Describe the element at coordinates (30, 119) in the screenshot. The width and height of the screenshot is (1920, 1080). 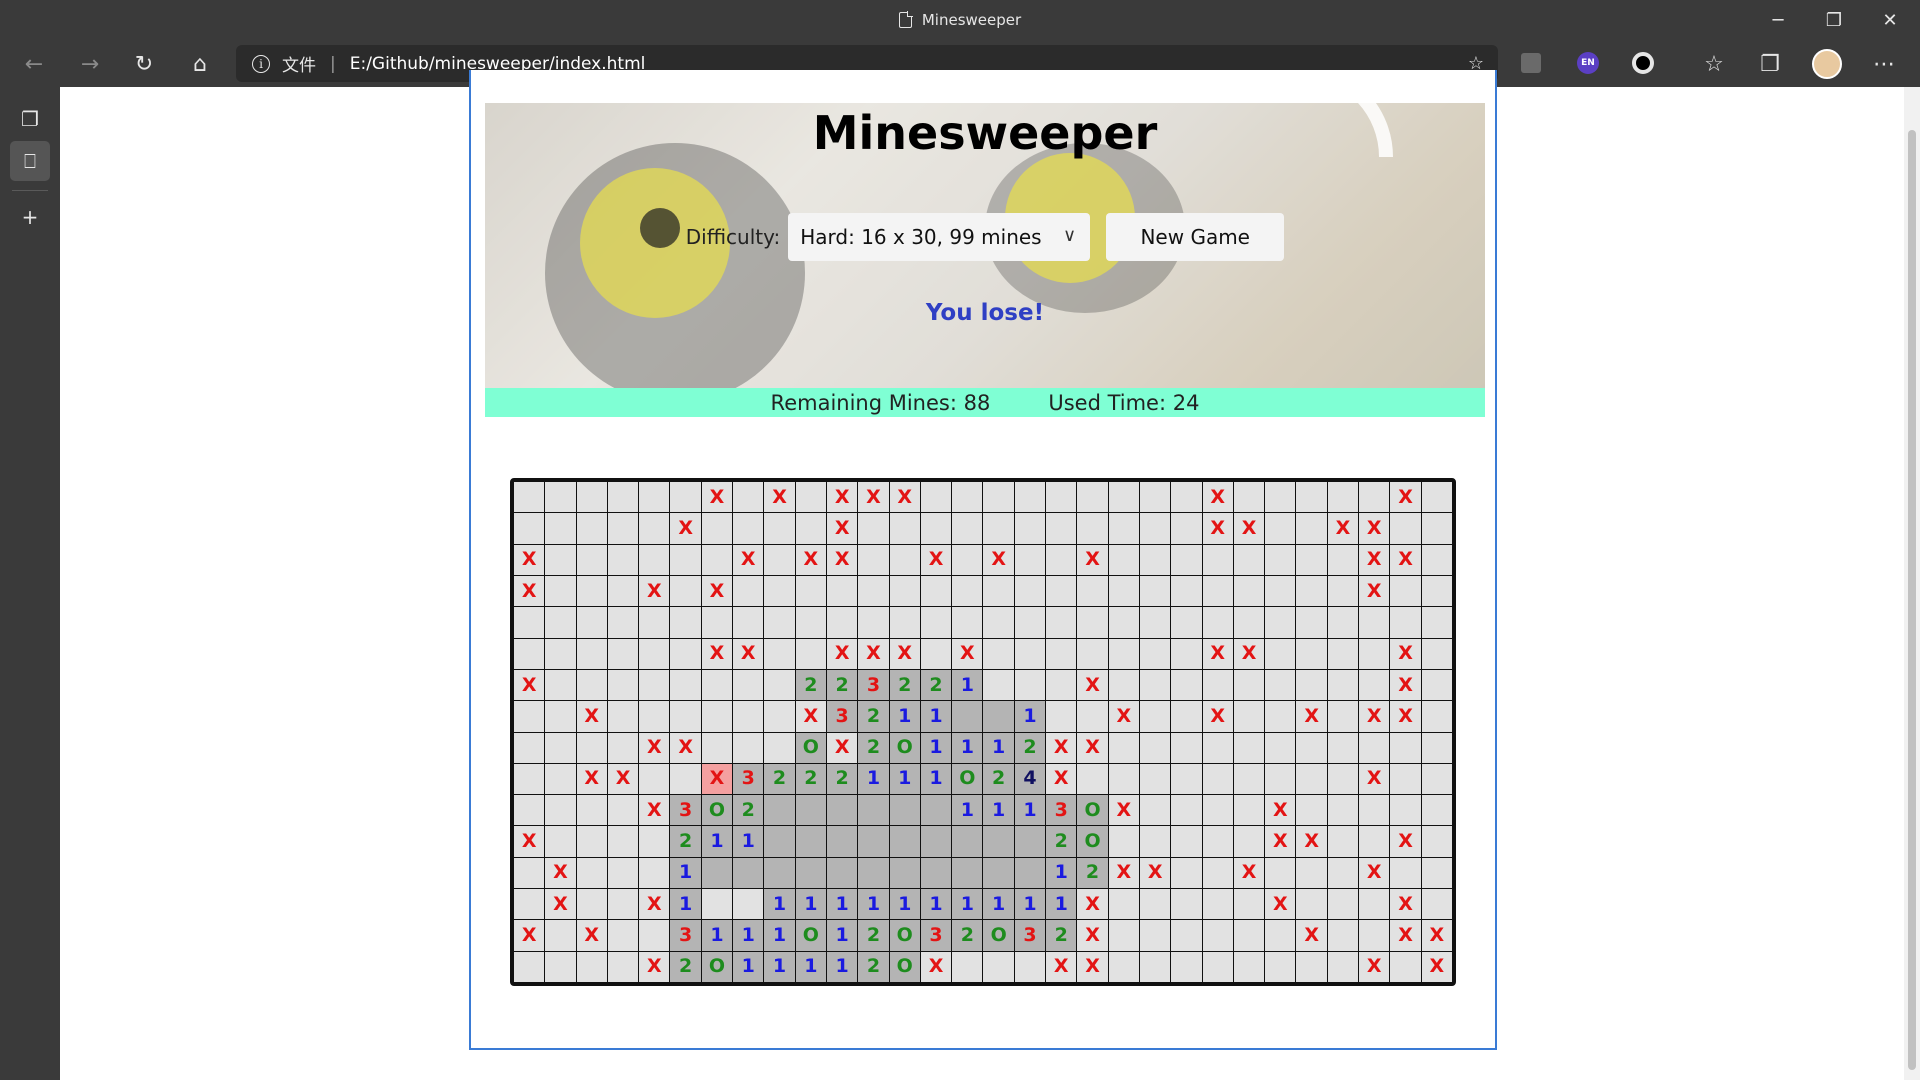
I see `tab-actions-icon: ❐` at that location.